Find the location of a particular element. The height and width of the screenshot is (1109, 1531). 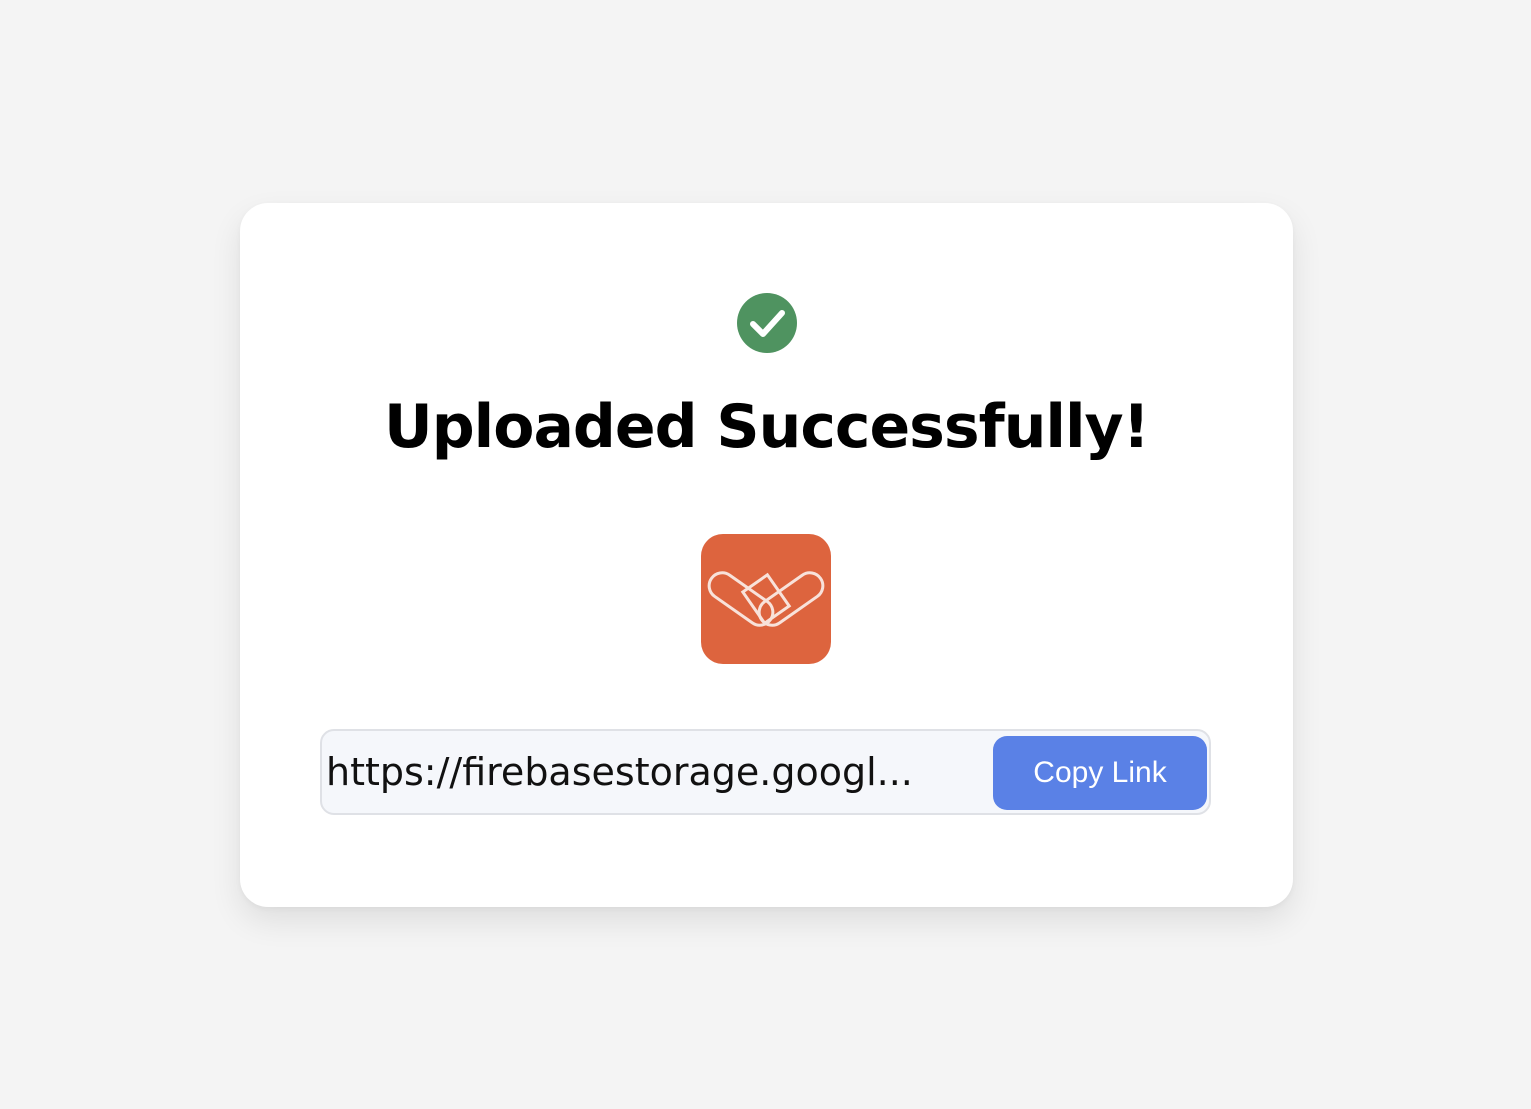

page-title: Uploaded Successfully! is located at coordinates (766, 427).